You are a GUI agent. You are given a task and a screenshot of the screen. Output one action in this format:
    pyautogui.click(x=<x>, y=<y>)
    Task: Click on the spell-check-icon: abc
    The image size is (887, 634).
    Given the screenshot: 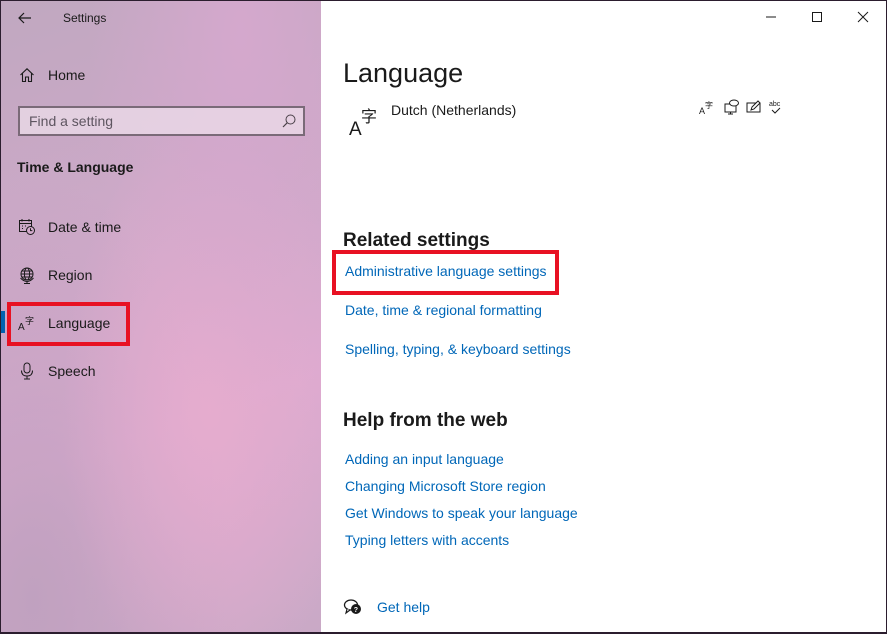 What is the action you would take?
    pyautogui.click(x=775, y=107)
    